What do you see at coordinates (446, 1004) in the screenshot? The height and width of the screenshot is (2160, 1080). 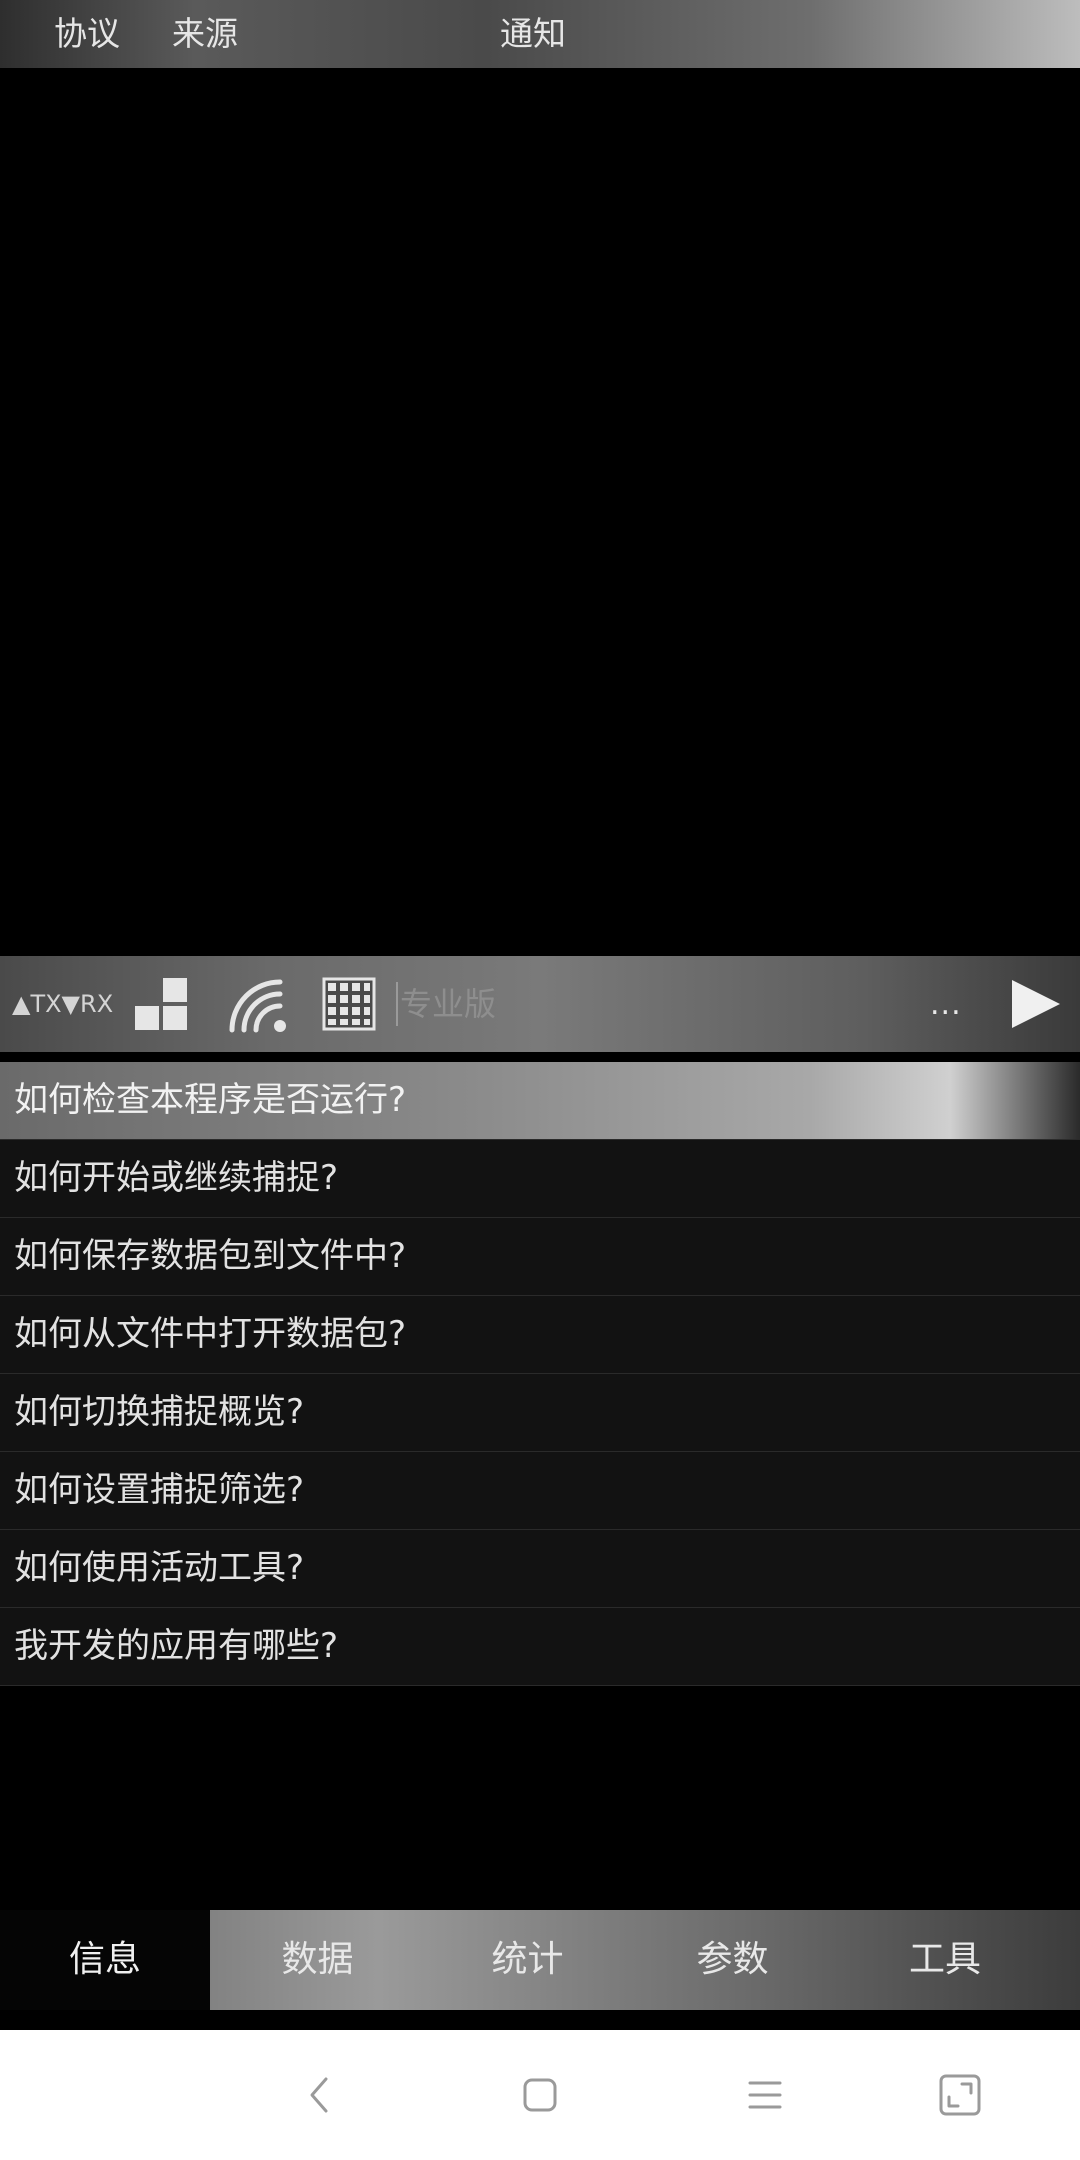 I see `pro-version-label: 专业版` at bounding box center [446, 1004].